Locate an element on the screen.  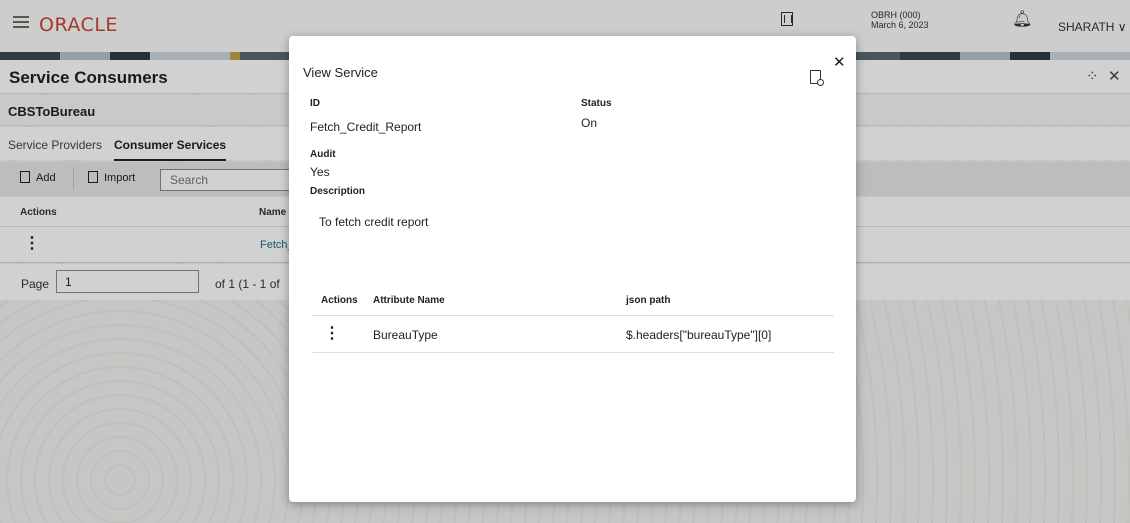
audit-label: Audit is located at coordinates (323, 154).